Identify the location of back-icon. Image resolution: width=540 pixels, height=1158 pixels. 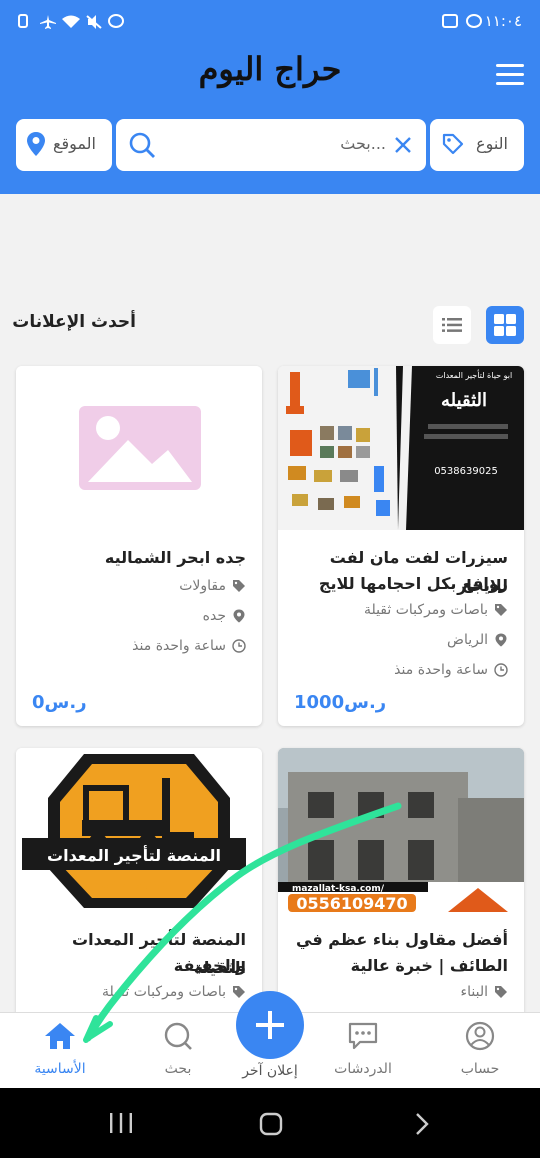
(422, 1124).